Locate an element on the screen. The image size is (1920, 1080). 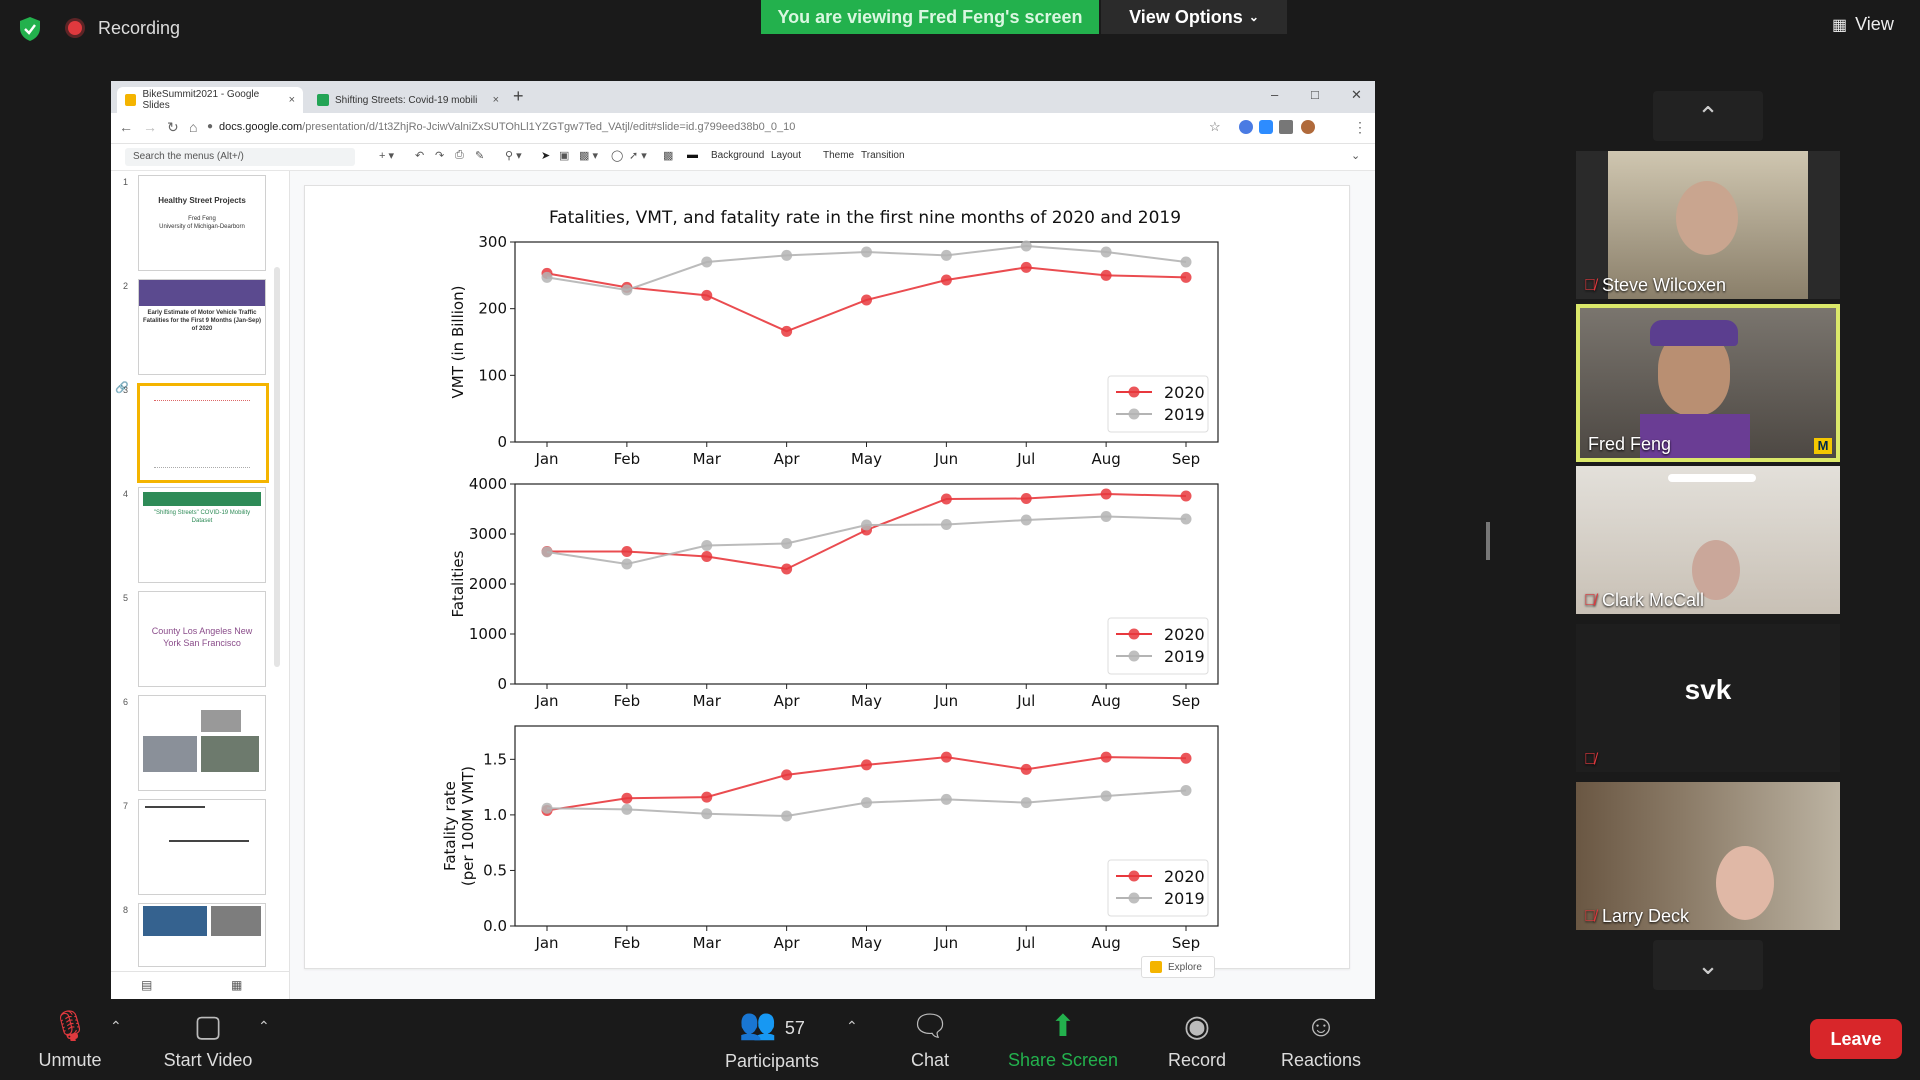
y-tick-label: 200 is located at coordinates (492, 309).